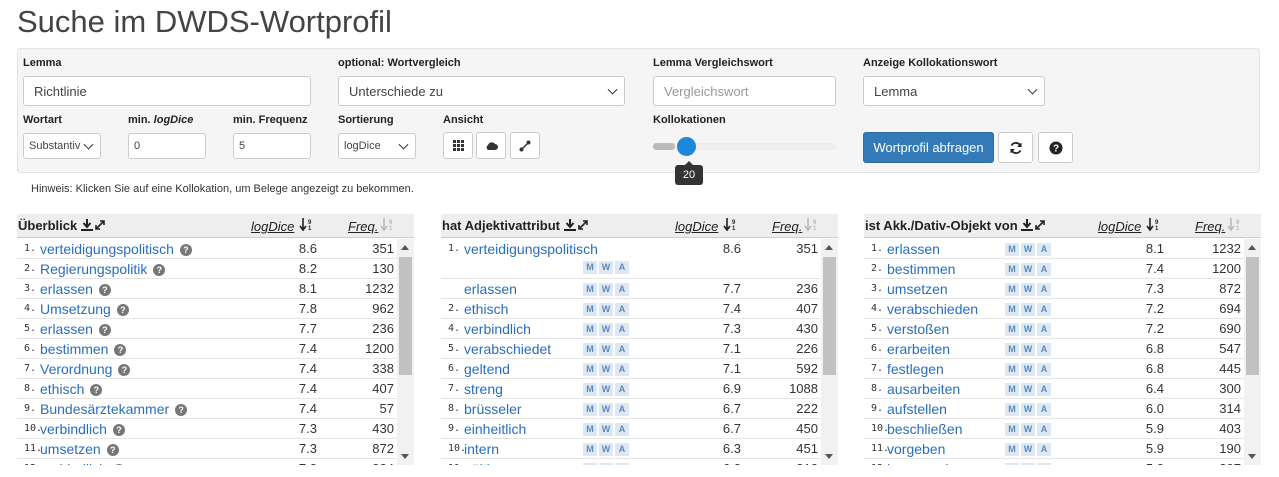 This screenshot has width=1279, height=477. I want to click on collocation-word: erlassen, so click(490, 289).